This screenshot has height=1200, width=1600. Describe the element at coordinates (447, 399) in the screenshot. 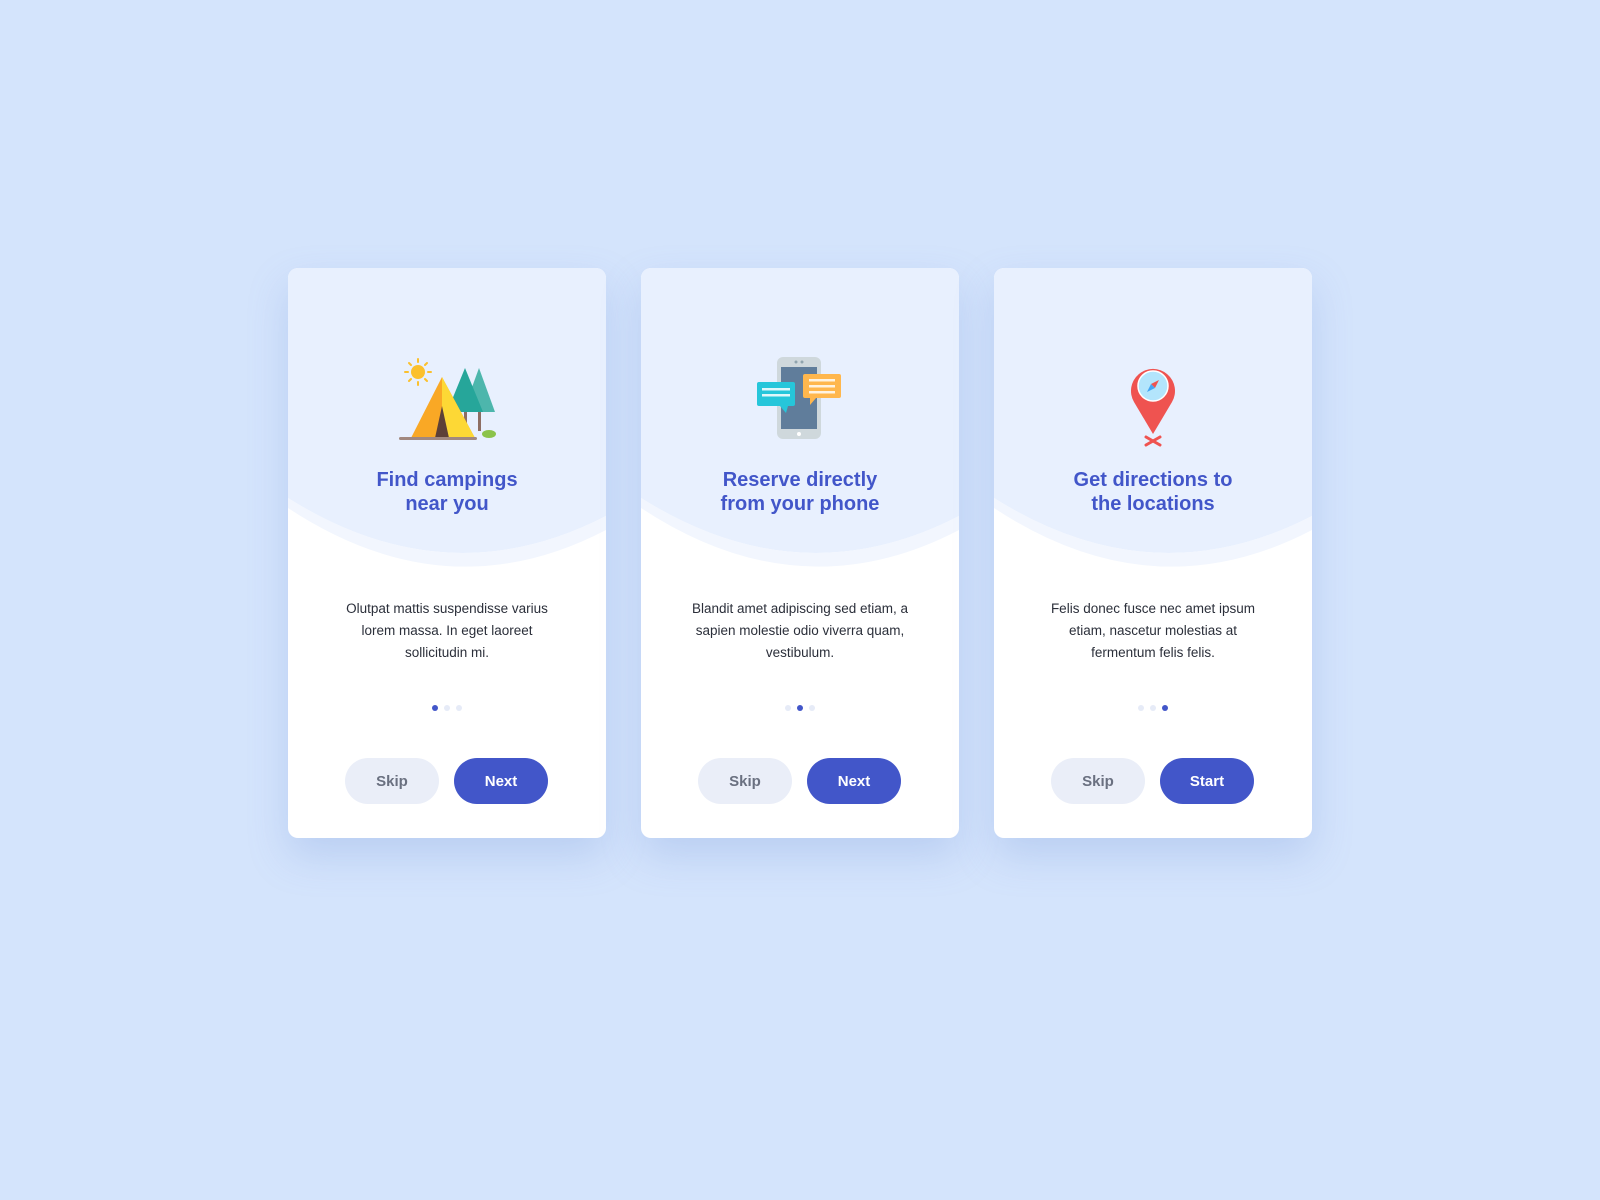

I see `camping-tent-icon` at that location.